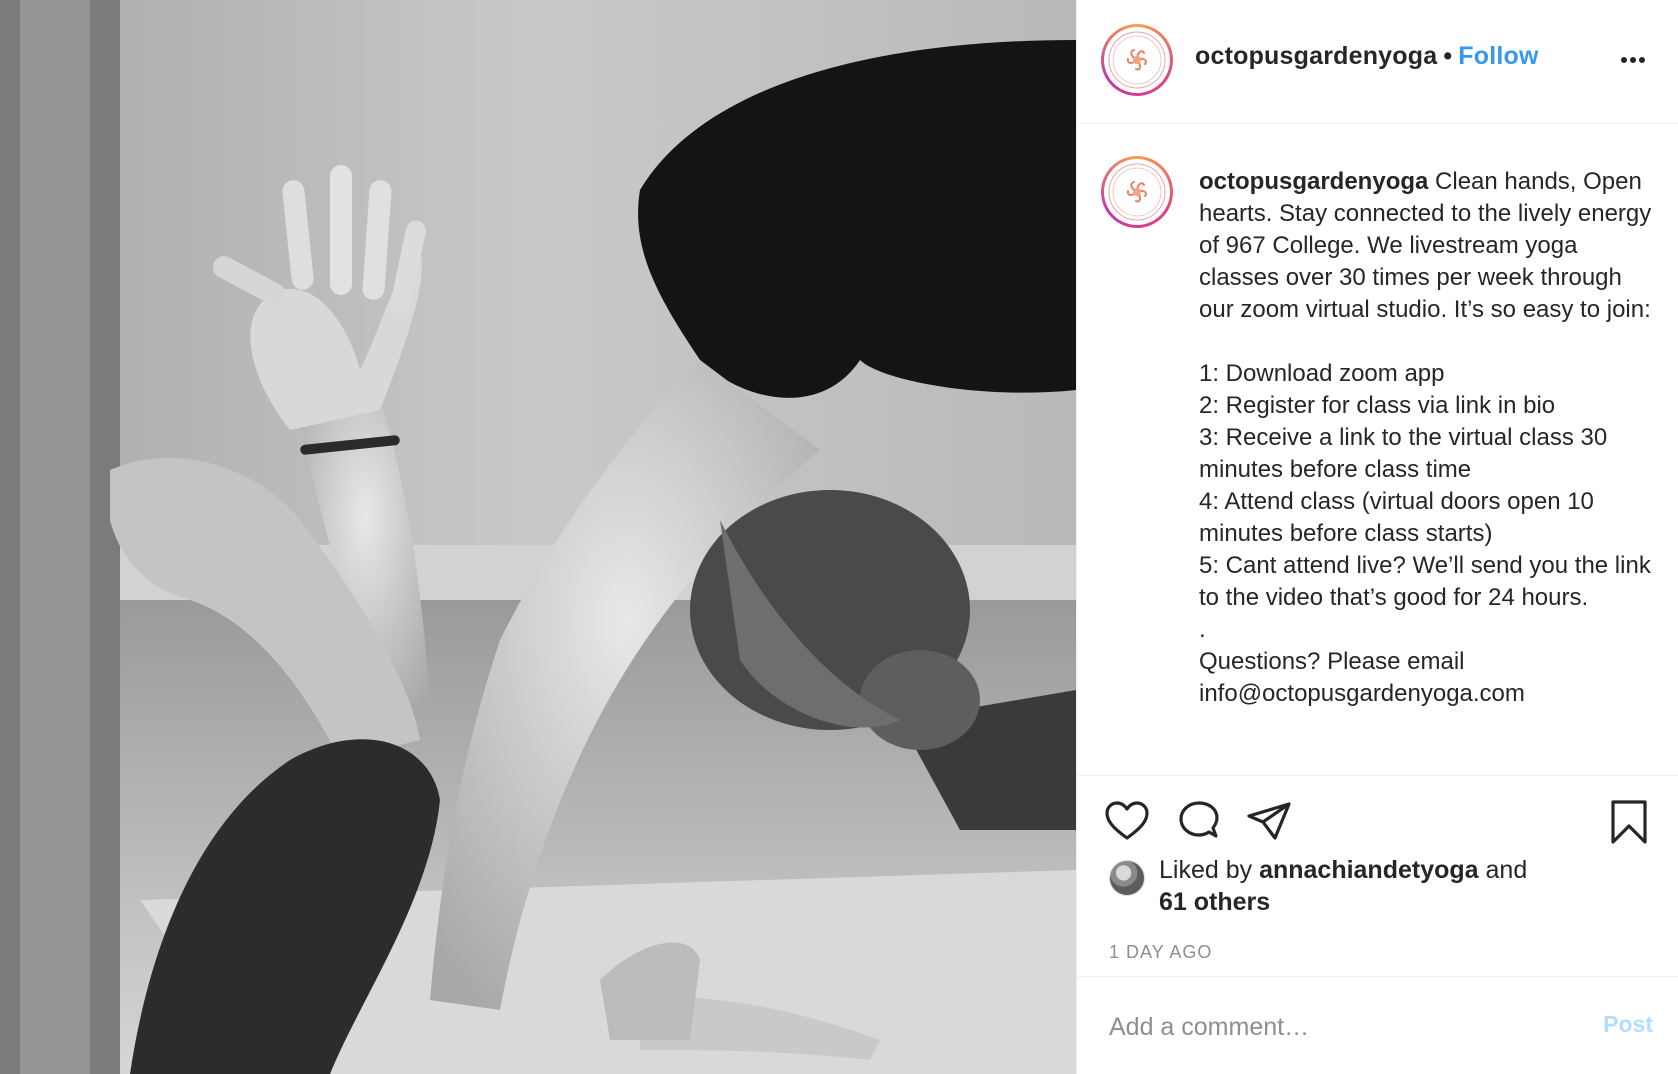 The height and width of the screenshot is (1074, 1678). I want to click on caption-avatar-logo, so click(1137, 192).